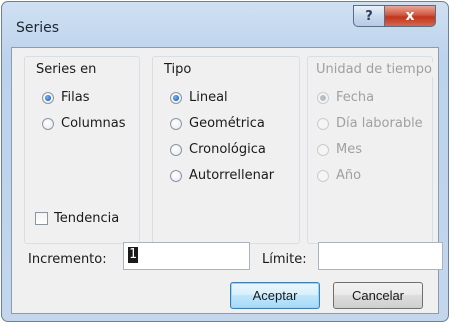 This screenshot has height=325, width=452. I want to click on radio-geometrica: Geométrica, so click(217, 123).